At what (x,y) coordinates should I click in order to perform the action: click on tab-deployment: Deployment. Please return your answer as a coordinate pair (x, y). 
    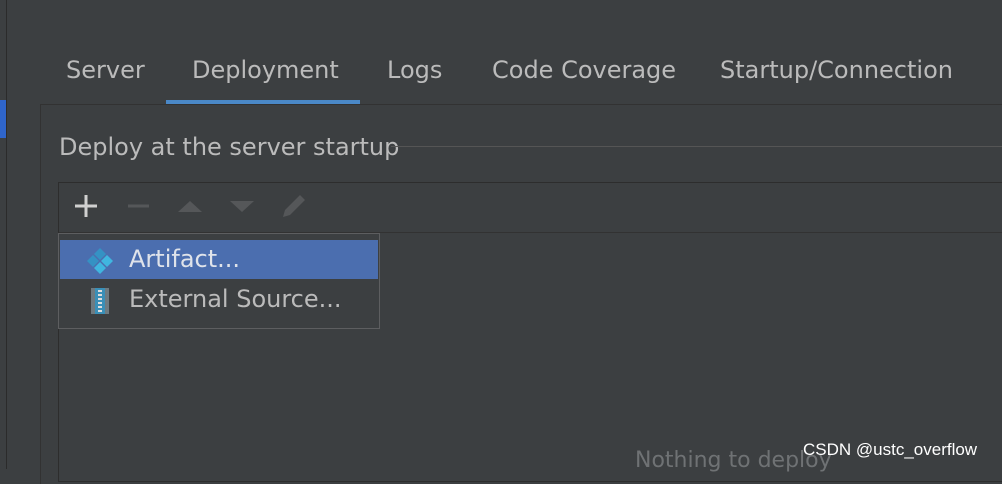
    Looking at the image, I should click on (263, 78).